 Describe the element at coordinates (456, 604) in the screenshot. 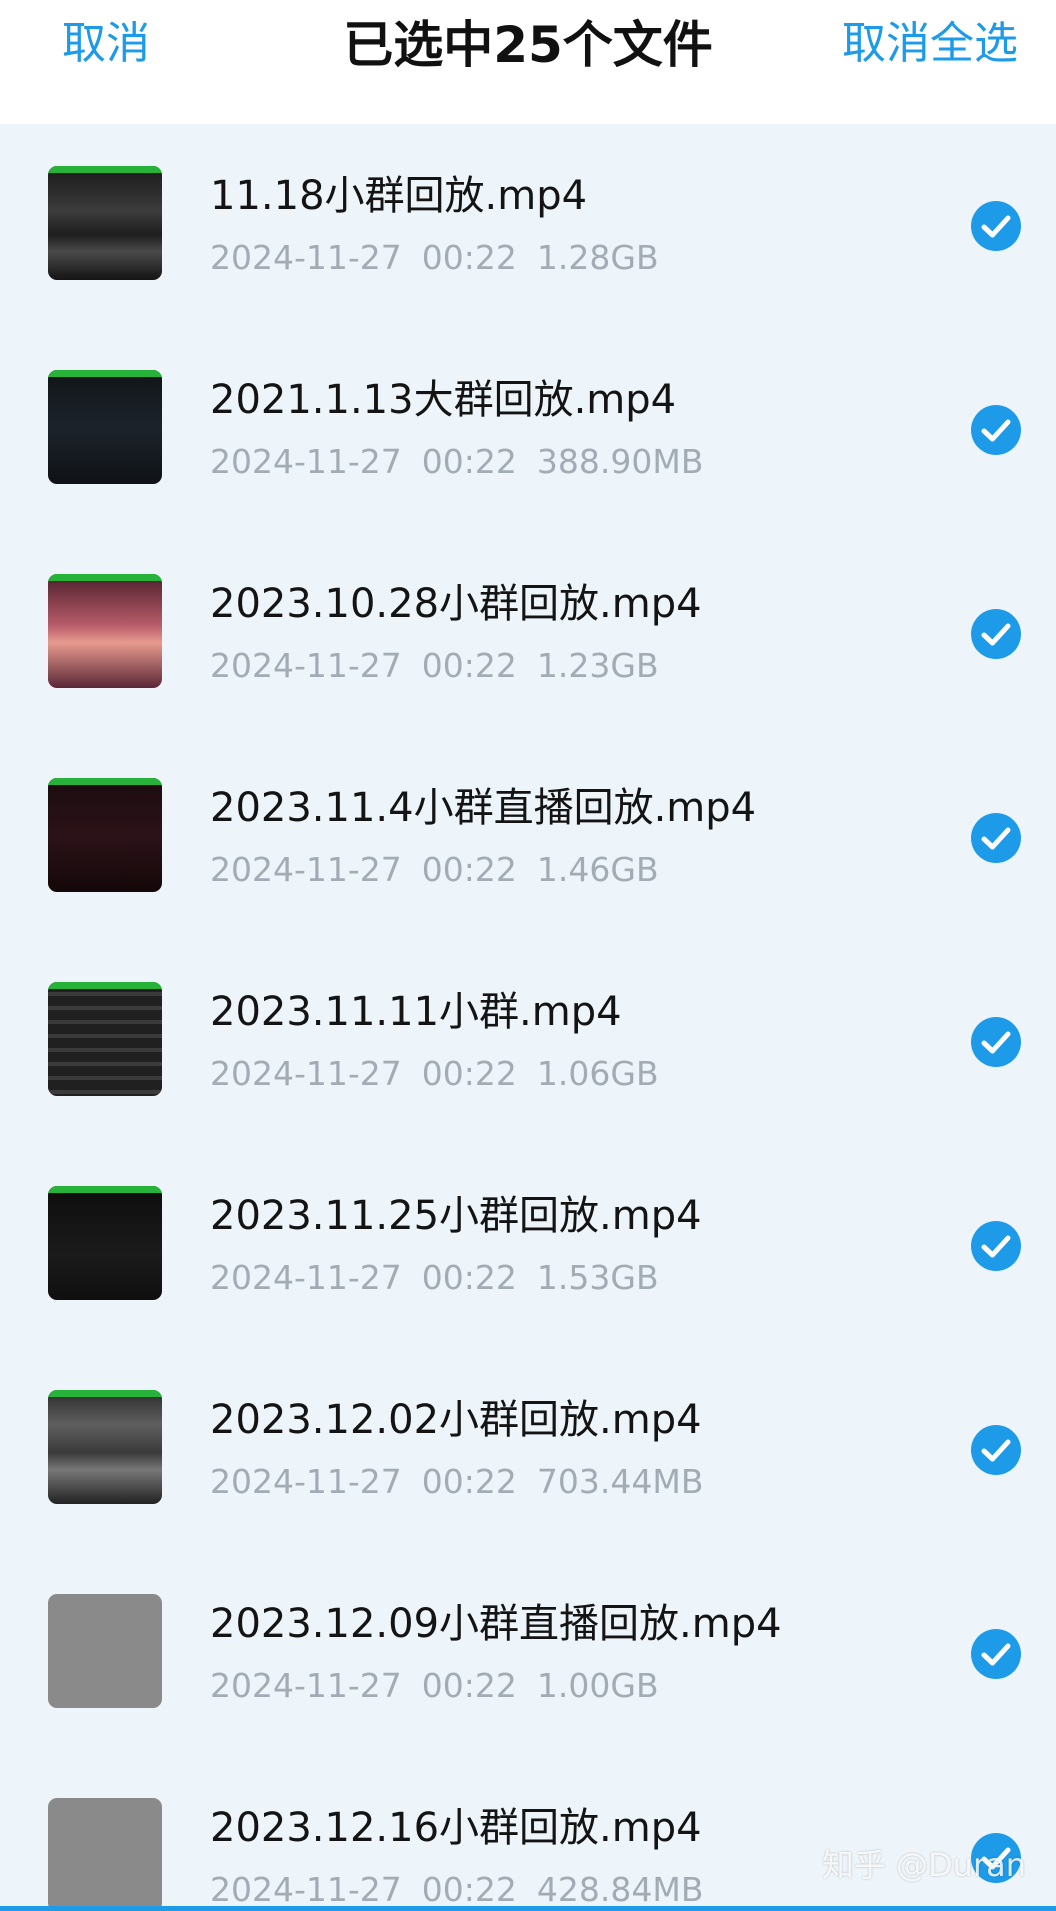

I see `file-name: 2023.10.28小群回放.mp4` at that location.